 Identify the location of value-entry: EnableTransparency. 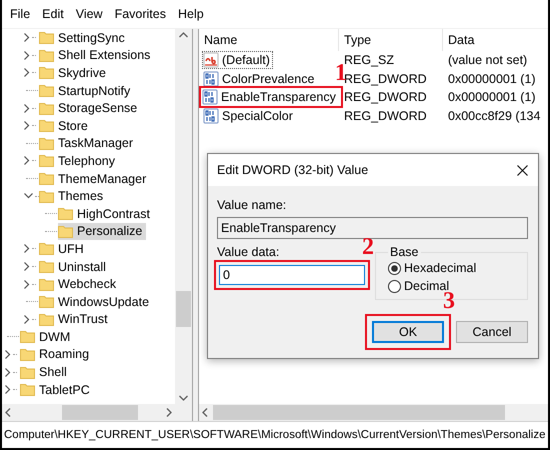
(270, 97).